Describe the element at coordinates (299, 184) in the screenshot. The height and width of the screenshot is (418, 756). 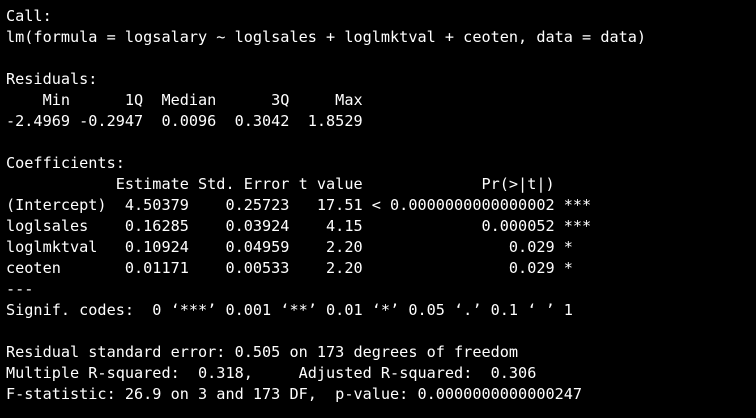
I see `coef-table-header: Estimate Std. Error t value Pr(>|t|)` at that location.